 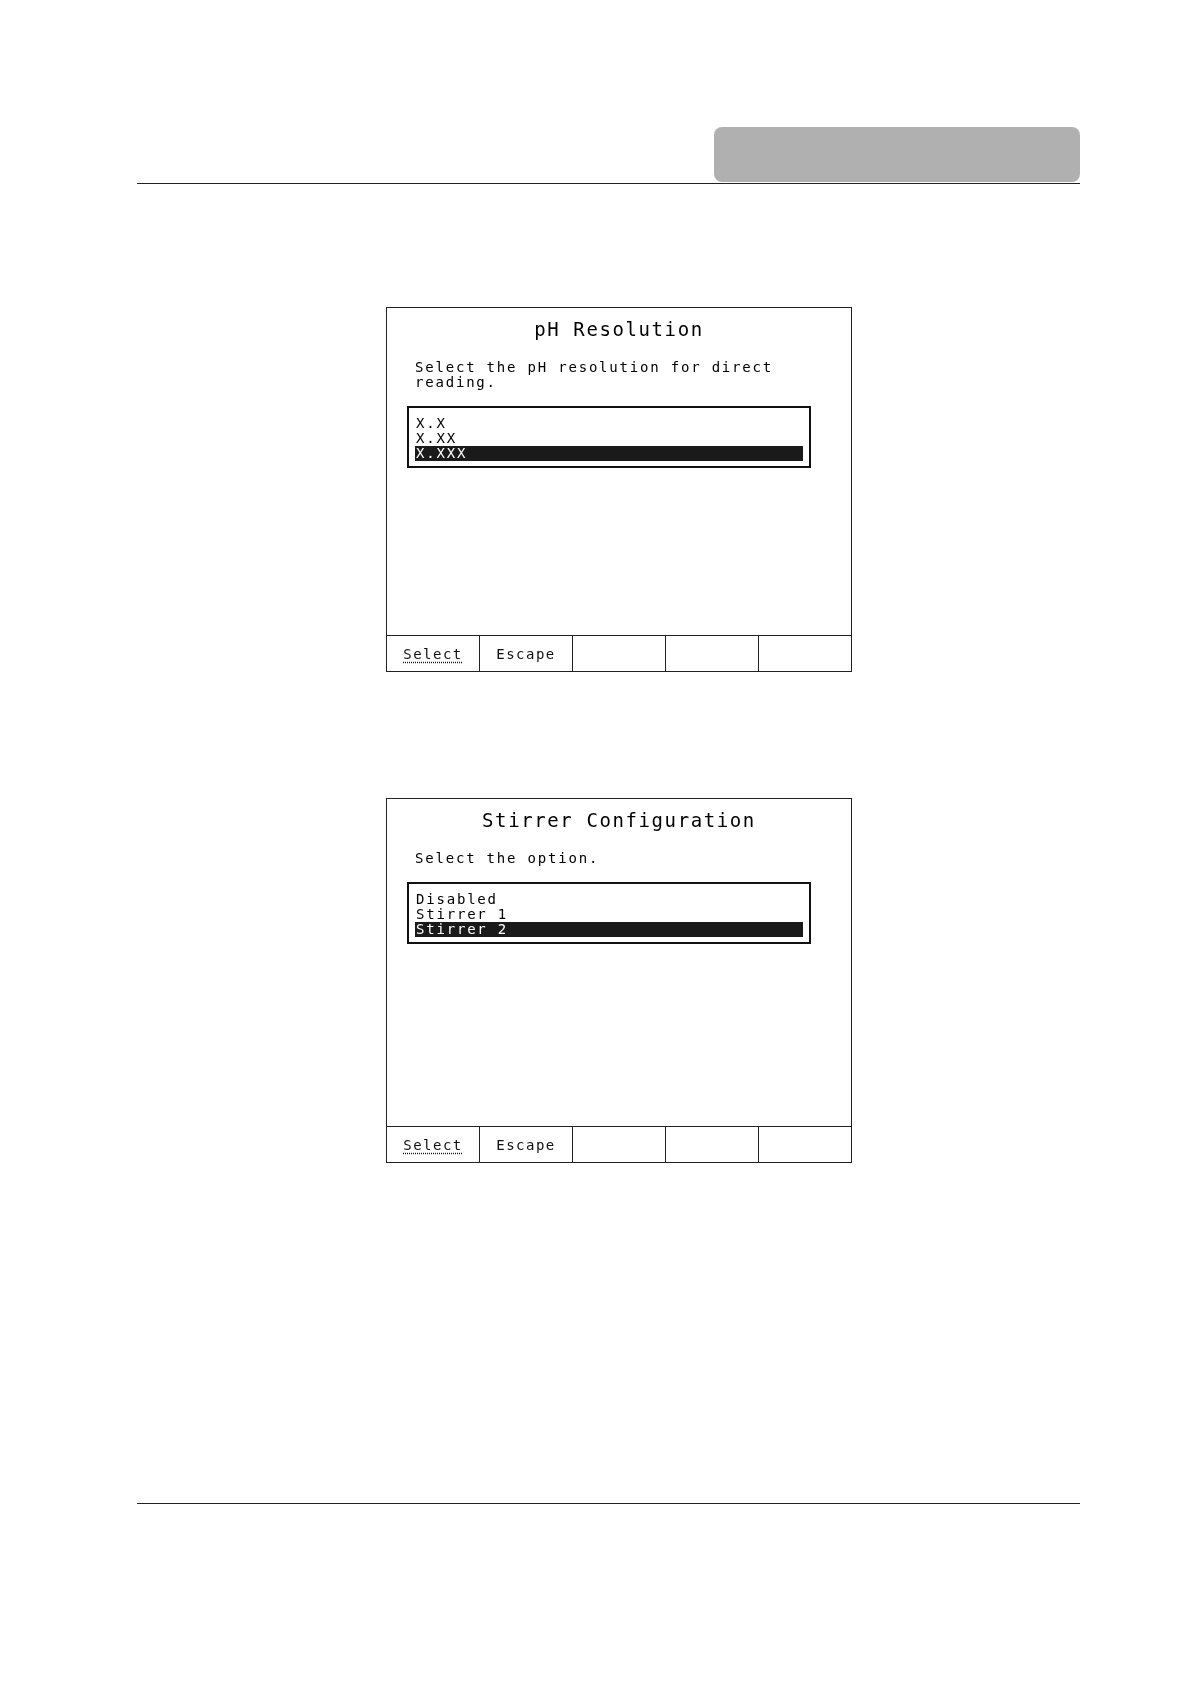 I want to click on option-item: Disabled, so click(x=609, y=899).